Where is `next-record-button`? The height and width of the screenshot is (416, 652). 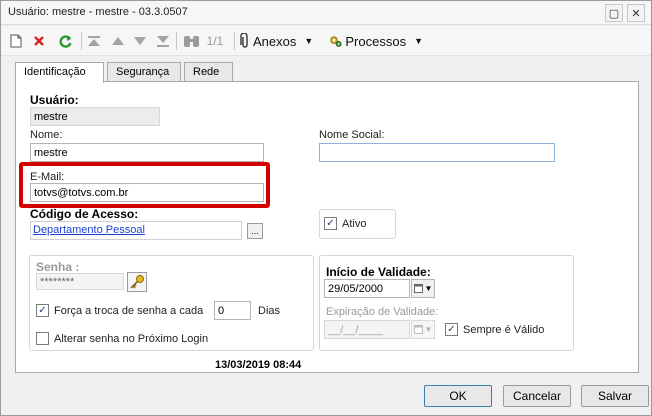
next-record-button is located at coordinates (140, 41).